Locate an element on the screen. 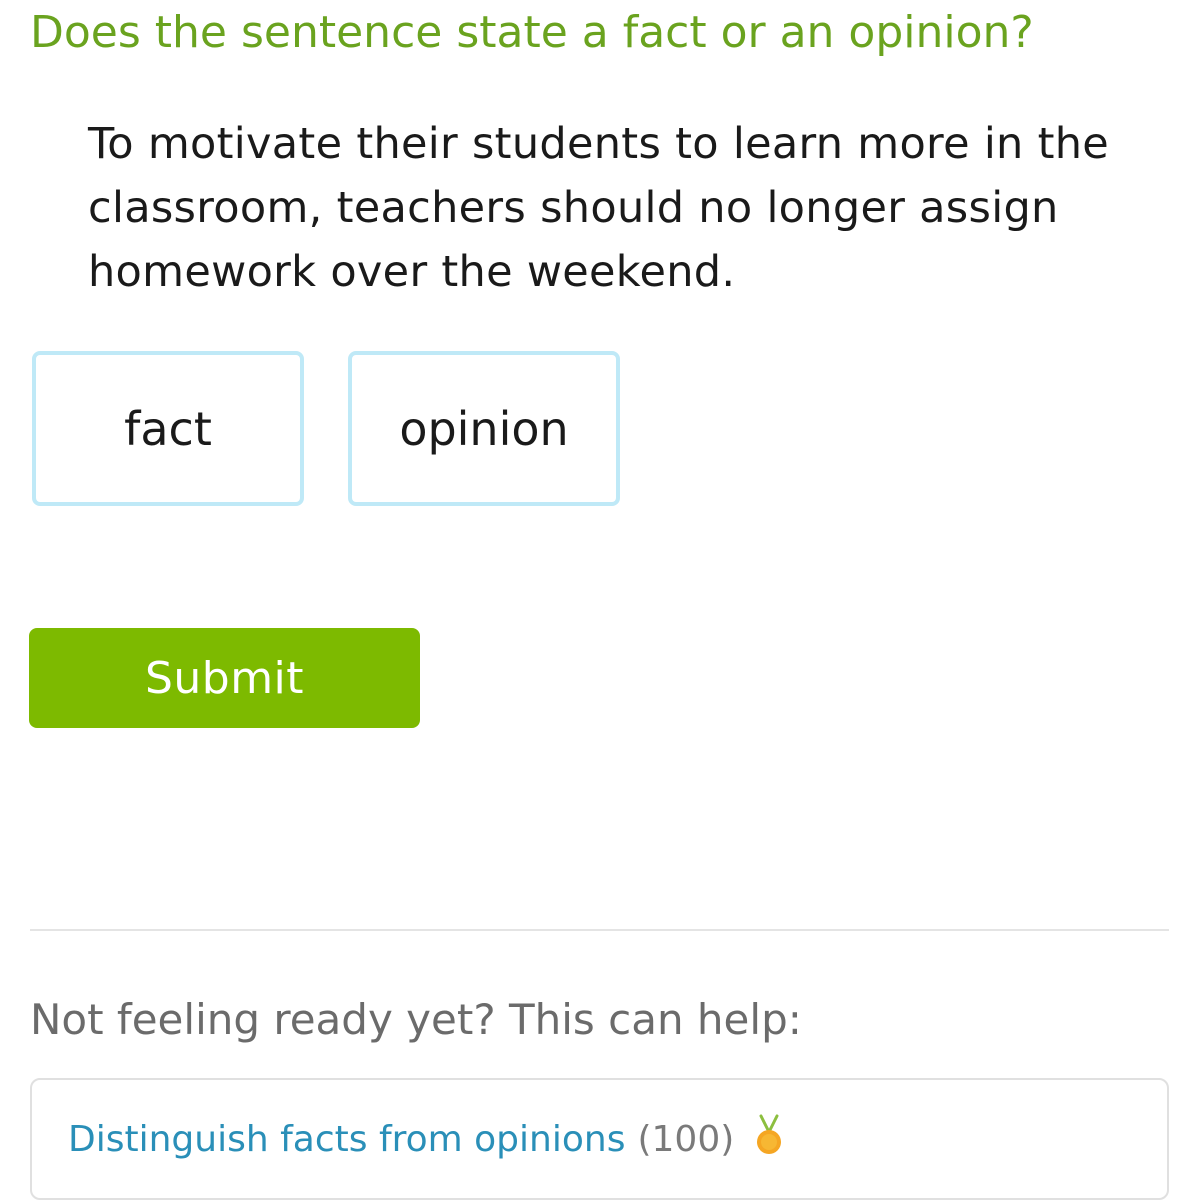 This screenshot has height=1200, width=1199. choice-opinion: opinion is located at coordinates (484, 428).